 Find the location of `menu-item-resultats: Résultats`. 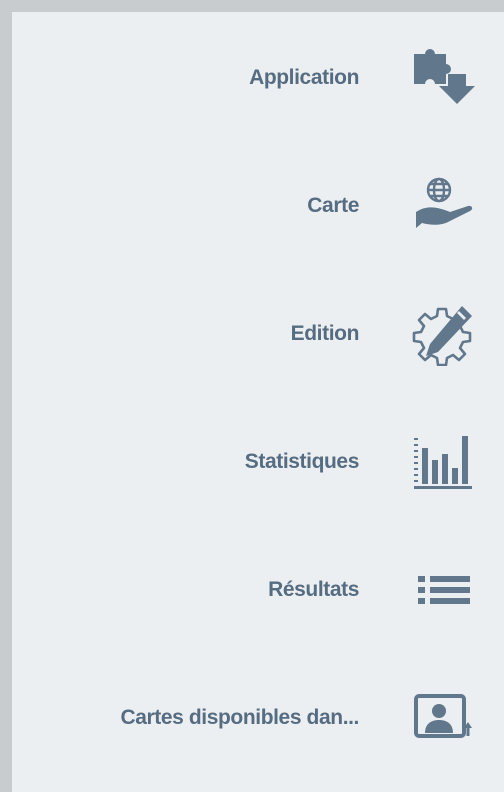

menu-item-resultats: Résultats is located at coordinates (258, 590).